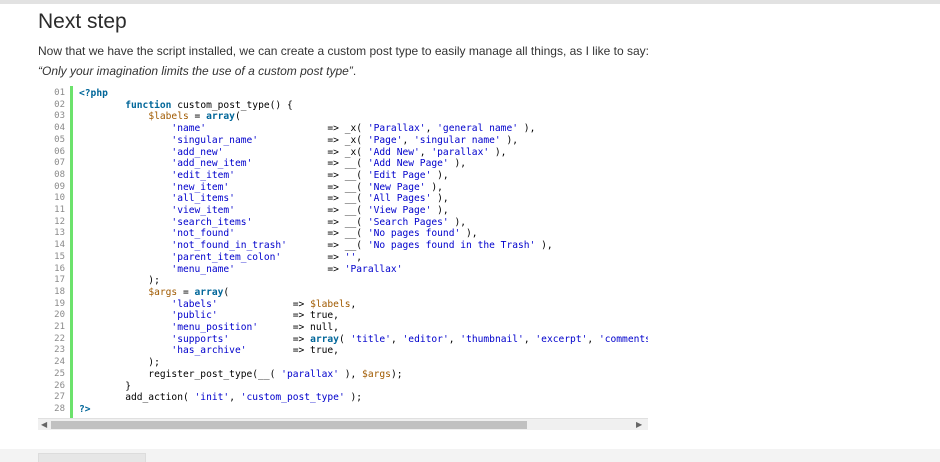  What do you see at coordinates (59, 385) in the screenshot?
I see `line-number: 26` at bounding box center [59, 385].